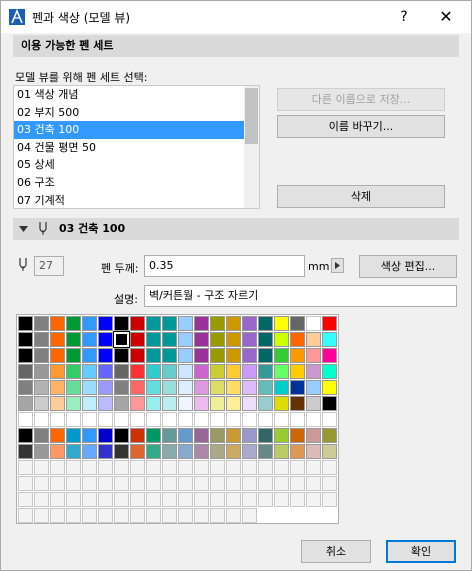  I want to click on scroll-thumb, so click(251, 116).